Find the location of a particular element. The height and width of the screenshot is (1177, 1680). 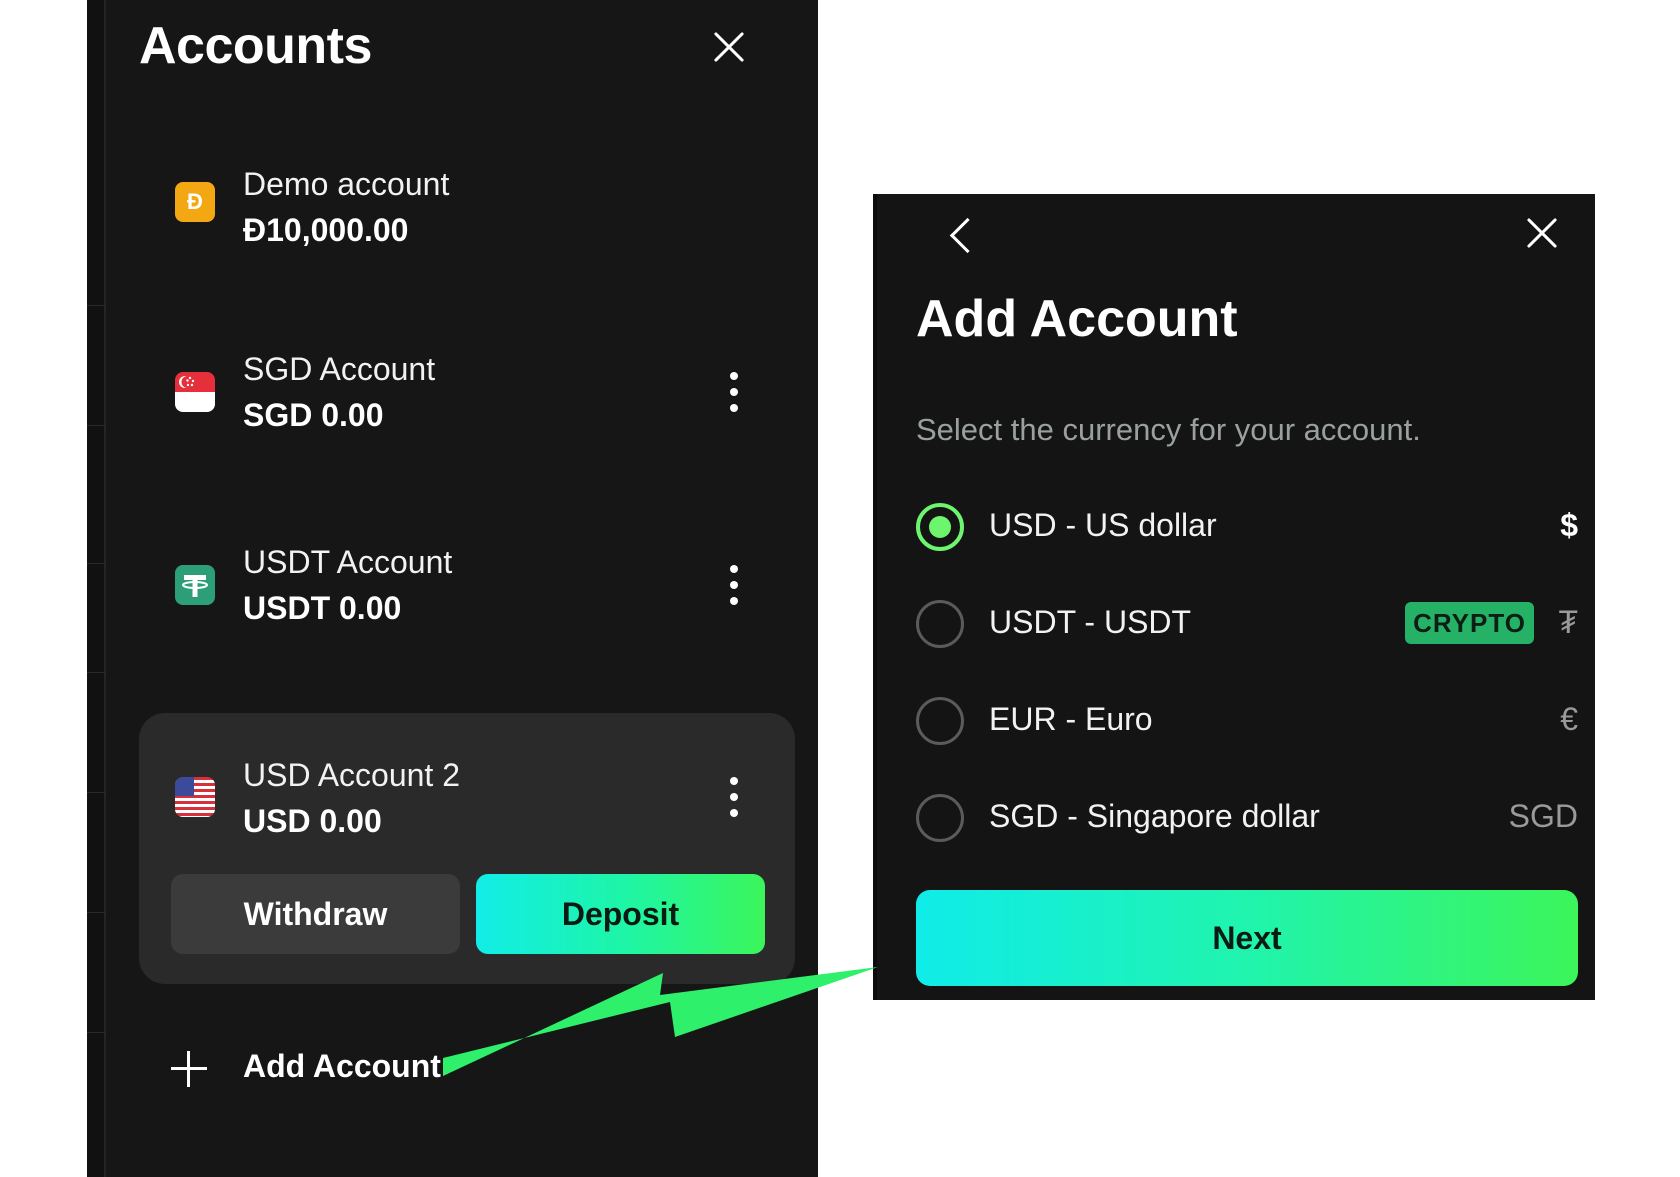

app-edge-strip is located at coordinates (96, 588).